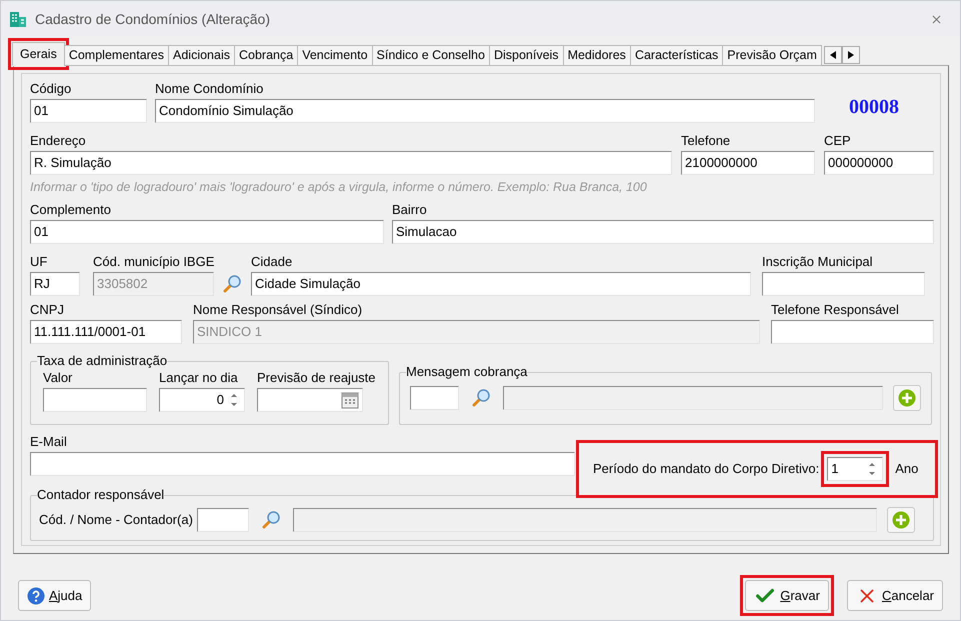 Image resolution: width=961 pixels, height=621 pixels. What do you see at coordinates (302, 464) in the screenshot?
I see `email-field` at bounding box center [302, 464].